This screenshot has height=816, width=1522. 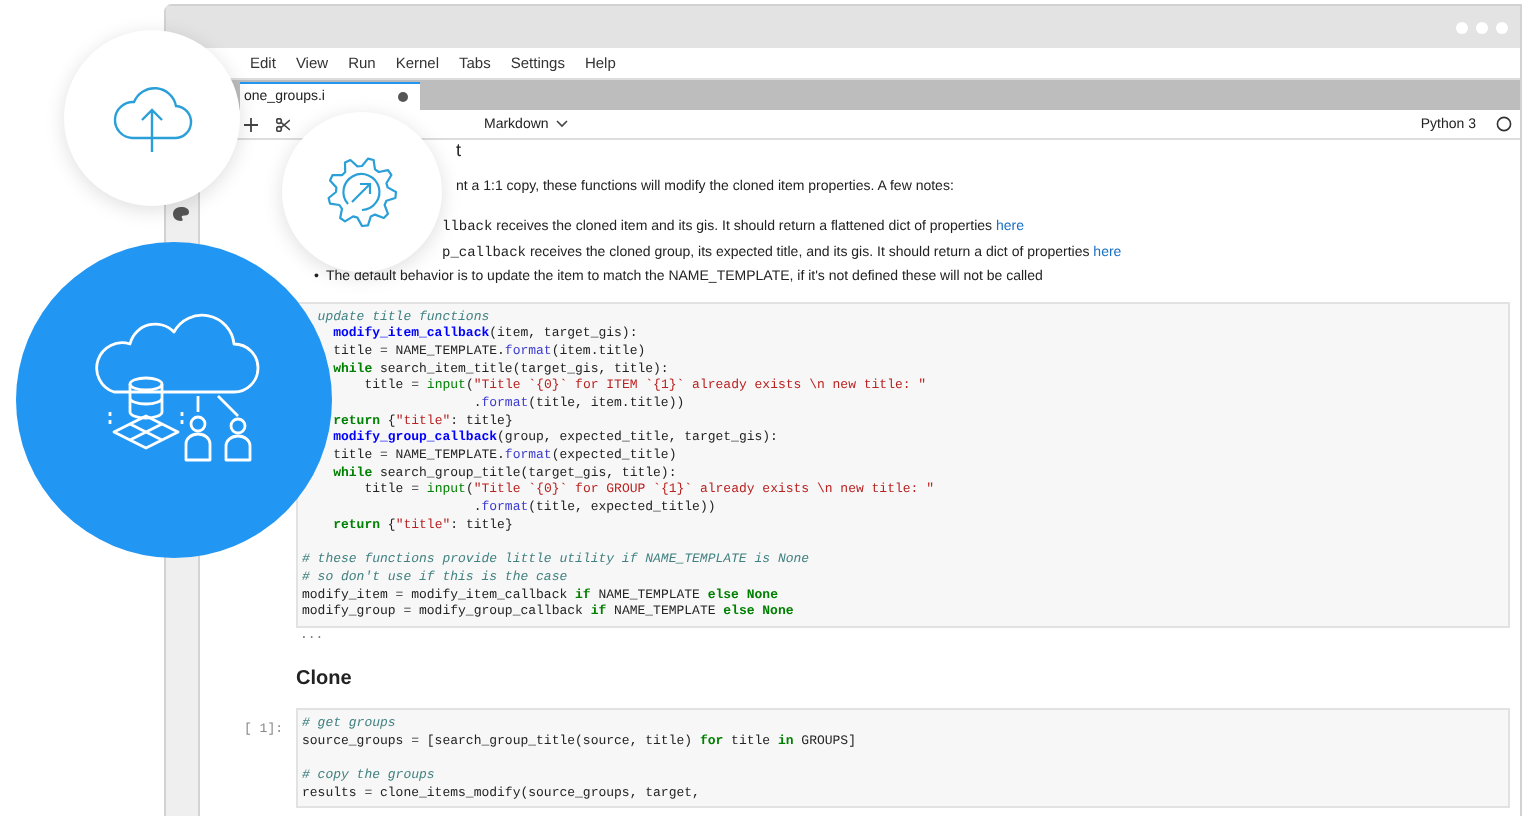 What do you see at coordinates (283, 124) in the screenshot?
I see `scissors-icon` at bounding box center [283, 124].